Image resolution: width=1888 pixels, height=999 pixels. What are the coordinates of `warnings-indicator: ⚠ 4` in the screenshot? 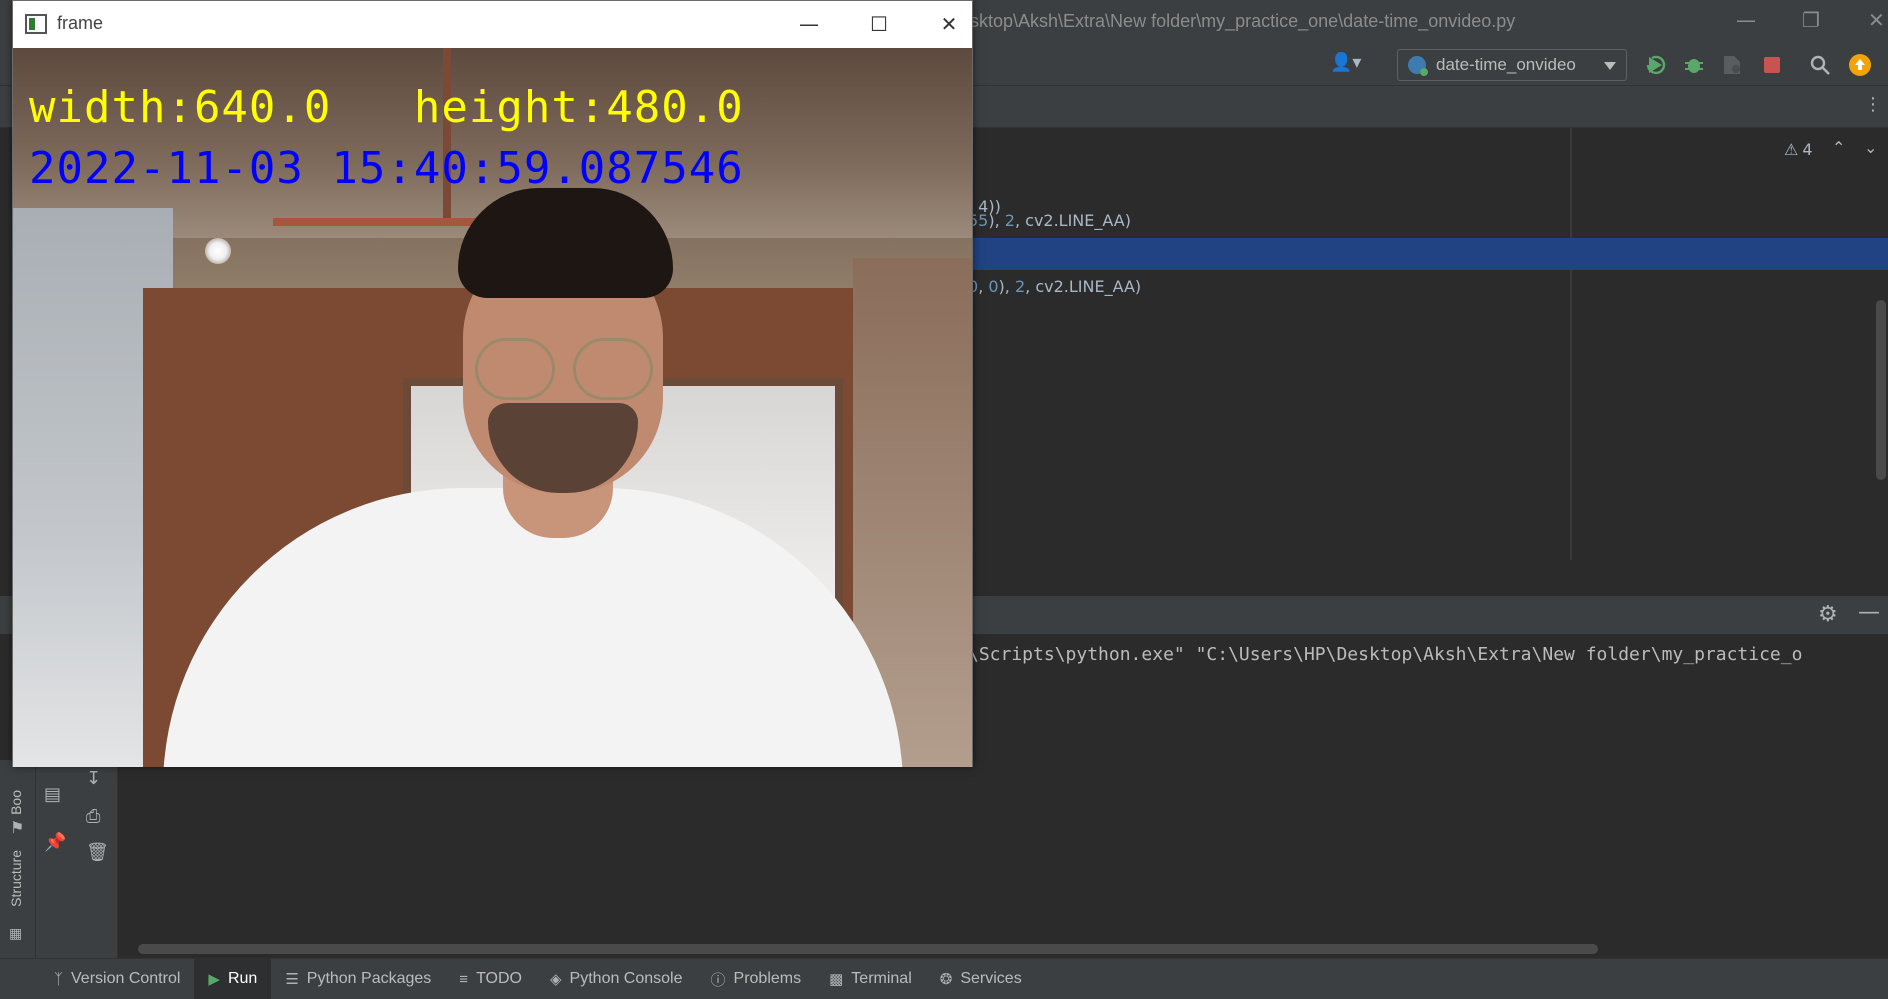 It's located at (1798, 149).